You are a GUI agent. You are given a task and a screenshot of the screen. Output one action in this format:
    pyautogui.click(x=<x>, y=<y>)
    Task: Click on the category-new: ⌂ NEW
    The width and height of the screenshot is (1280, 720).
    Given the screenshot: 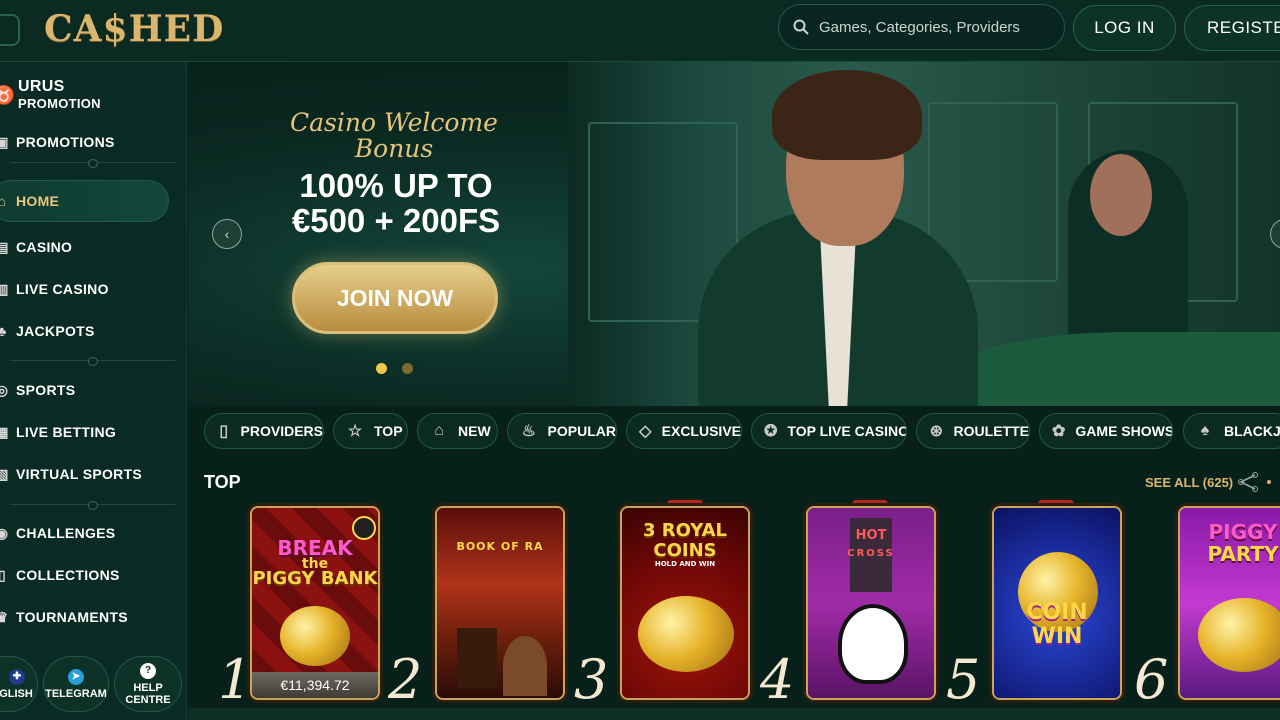 What is the action you would take?
    pyautogui.click(x=457, y=431)
    